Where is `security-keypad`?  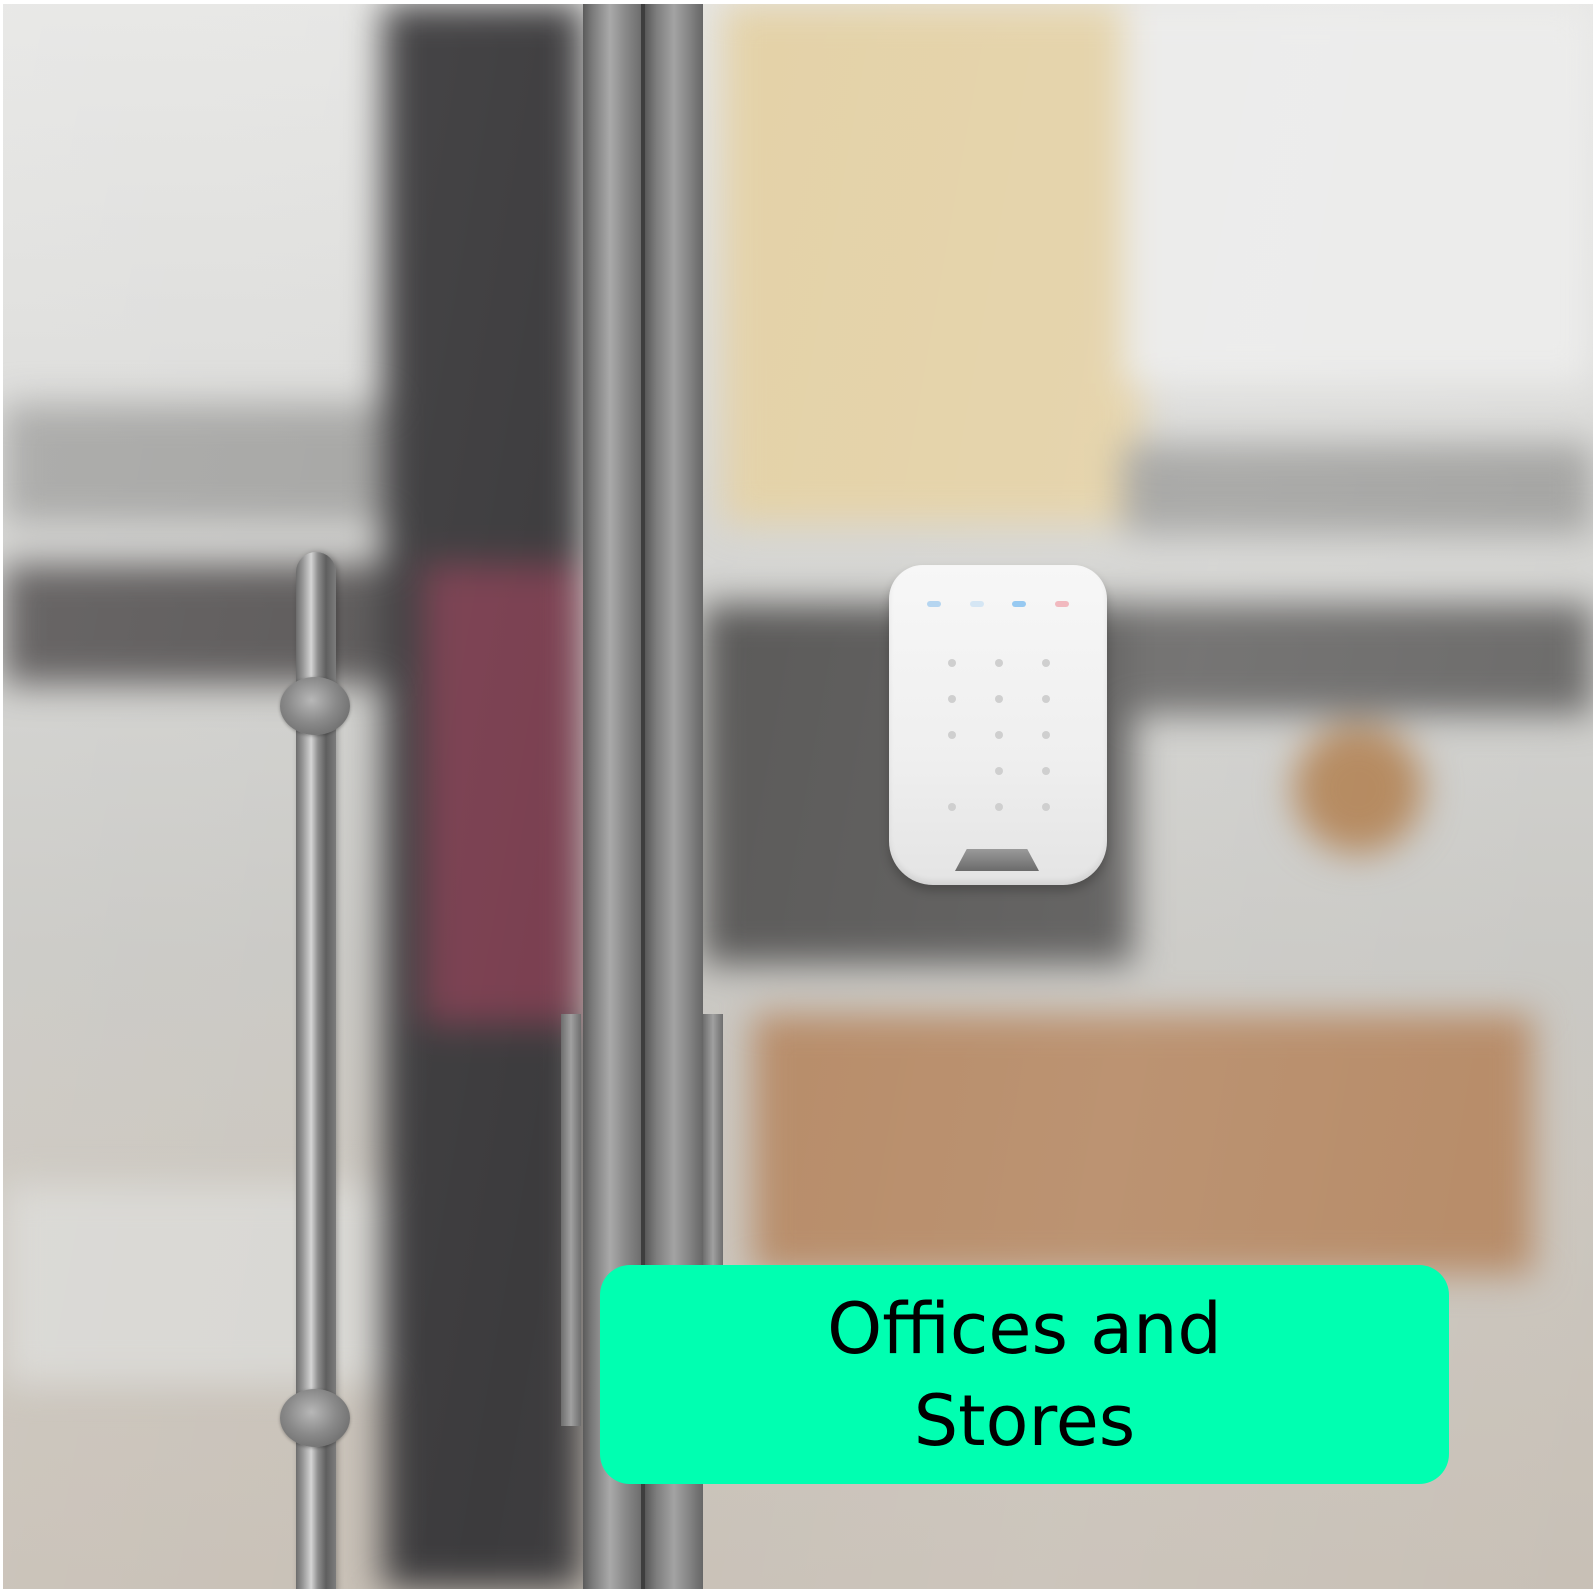
security-keypad is located at coordinates (998, 725).